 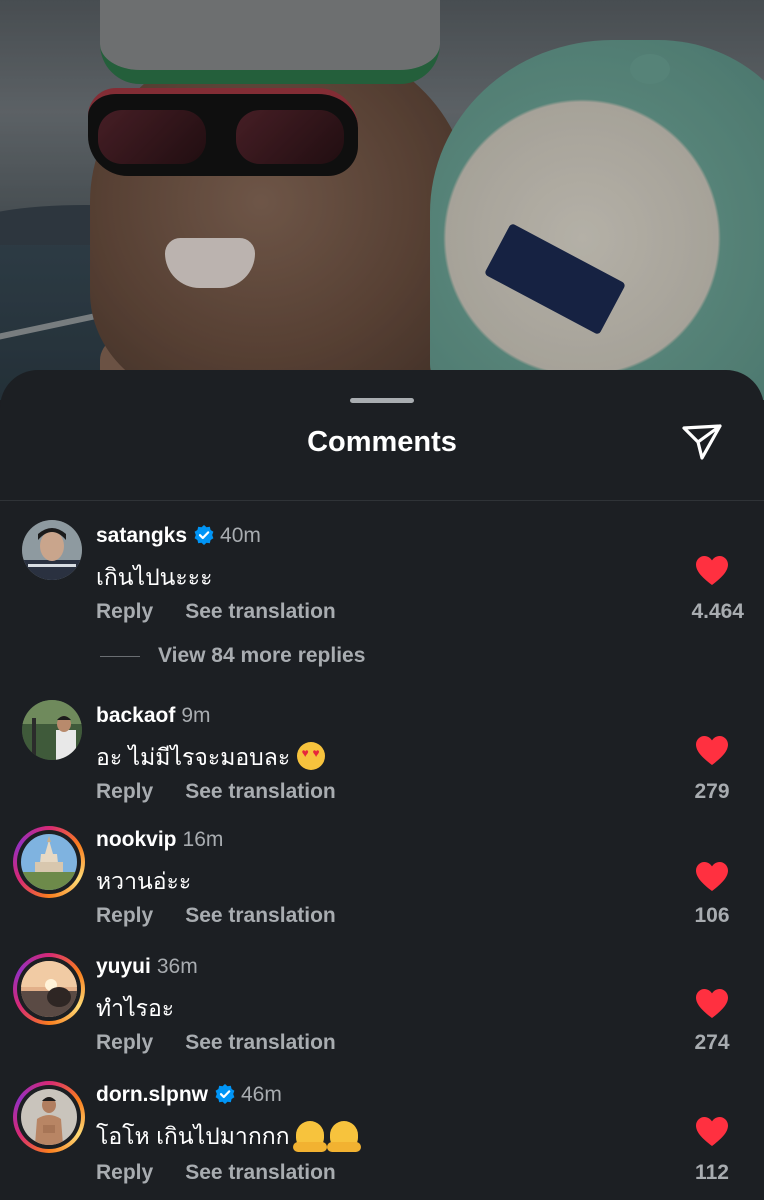 What do you see at coordinates (154, 577) in the screenshot?
I see `comment-text: เกินไปนะะะ` at bounding box center [154, 577].